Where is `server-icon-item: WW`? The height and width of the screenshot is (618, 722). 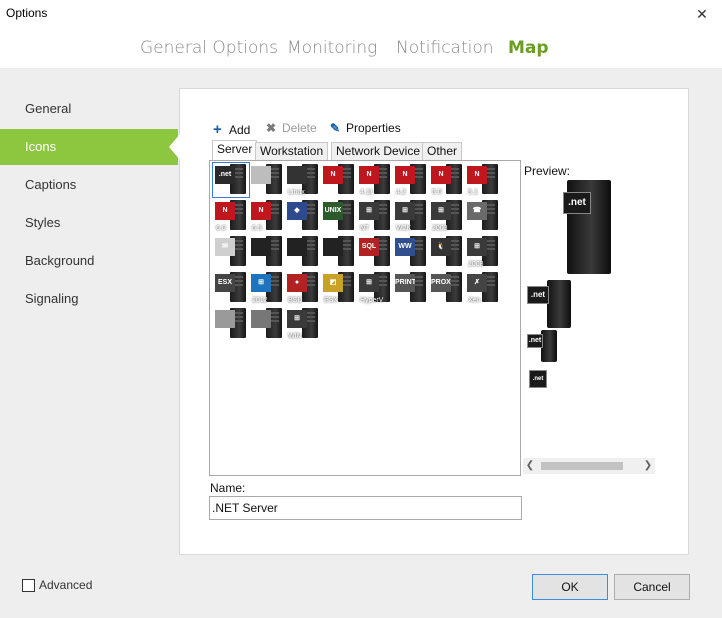 server-icon-item: WW is located at coordinates (411, 252).